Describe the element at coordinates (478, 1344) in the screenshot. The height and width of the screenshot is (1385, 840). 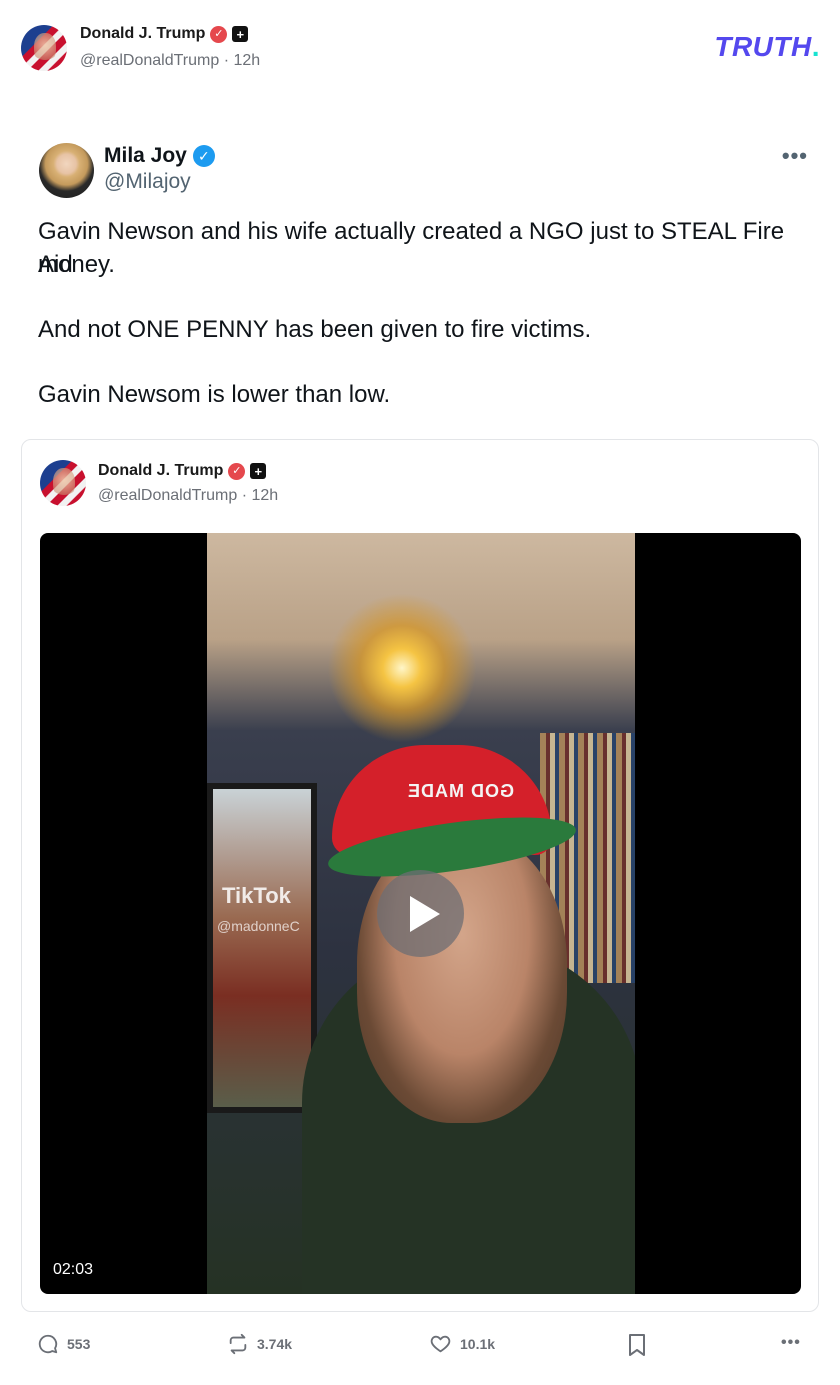
I see `like-count: 10.1k` at that location.